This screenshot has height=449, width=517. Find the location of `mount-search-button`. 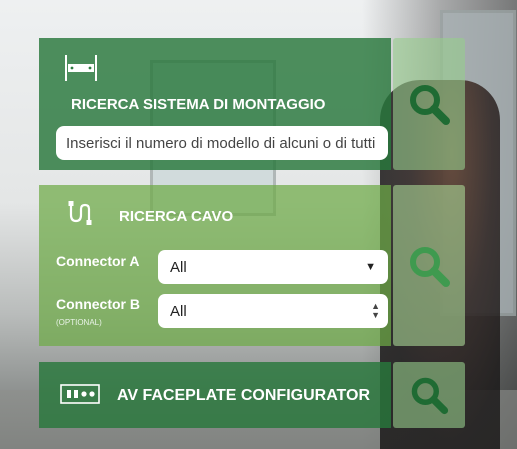

mount-search-button is located at coordinates (429, 104).